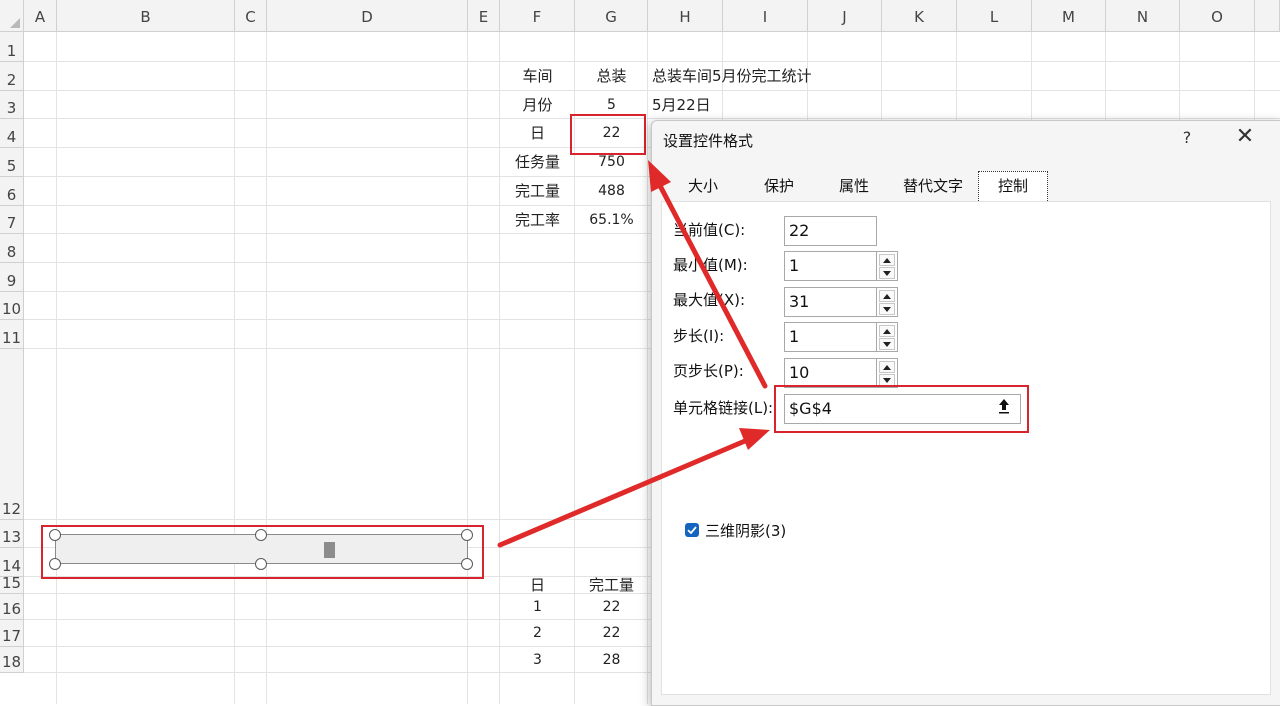  What do you see at coordinates (765, 16) in the screenshot?
I see `column-header-i: I` at bounding box center [765, 16].